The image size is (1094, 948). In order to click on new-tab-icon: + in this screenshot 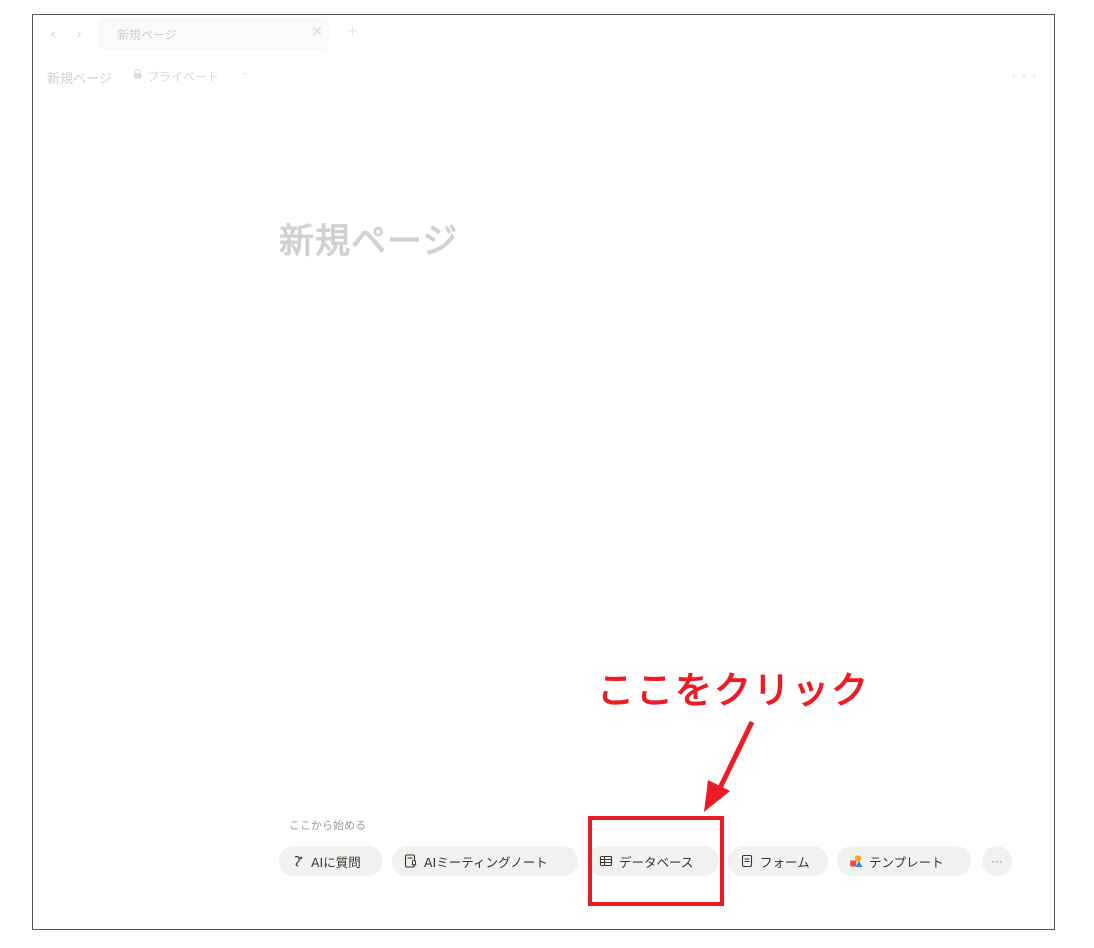, I will do `click(352, 31)`.